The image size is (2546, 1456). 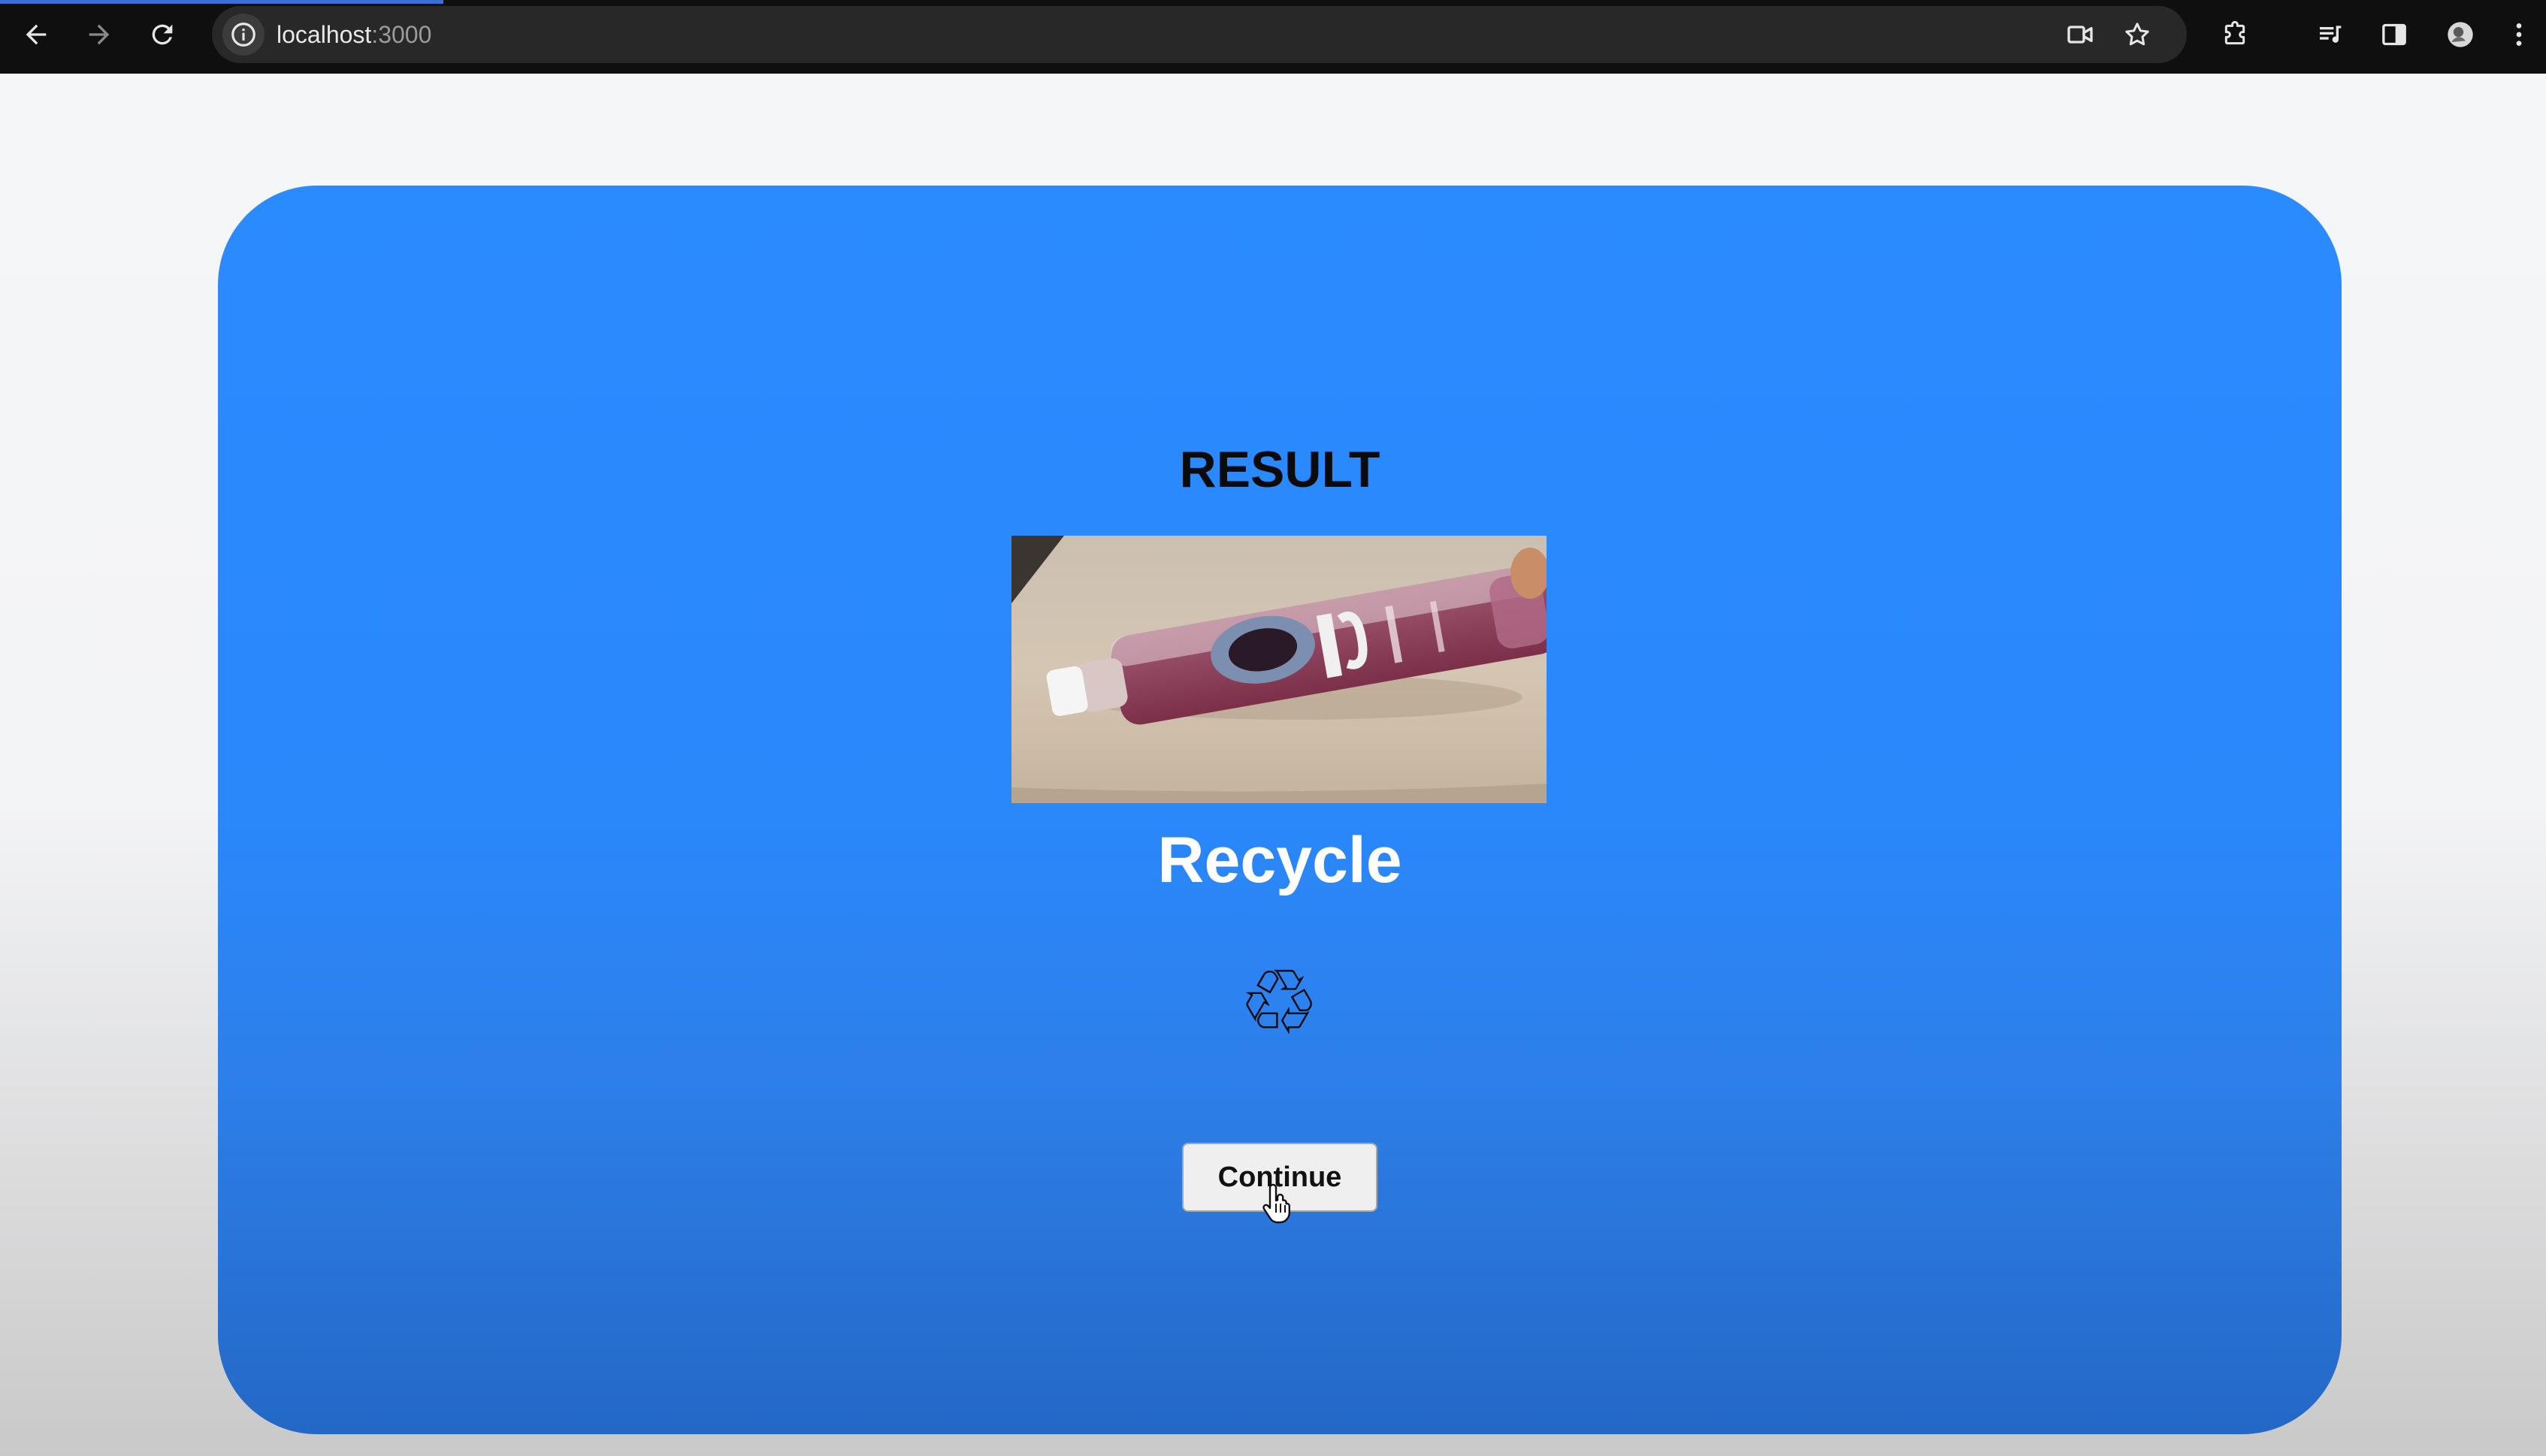 I want to click on address-bar: localhost:3000, so click(x=1199, y=34).